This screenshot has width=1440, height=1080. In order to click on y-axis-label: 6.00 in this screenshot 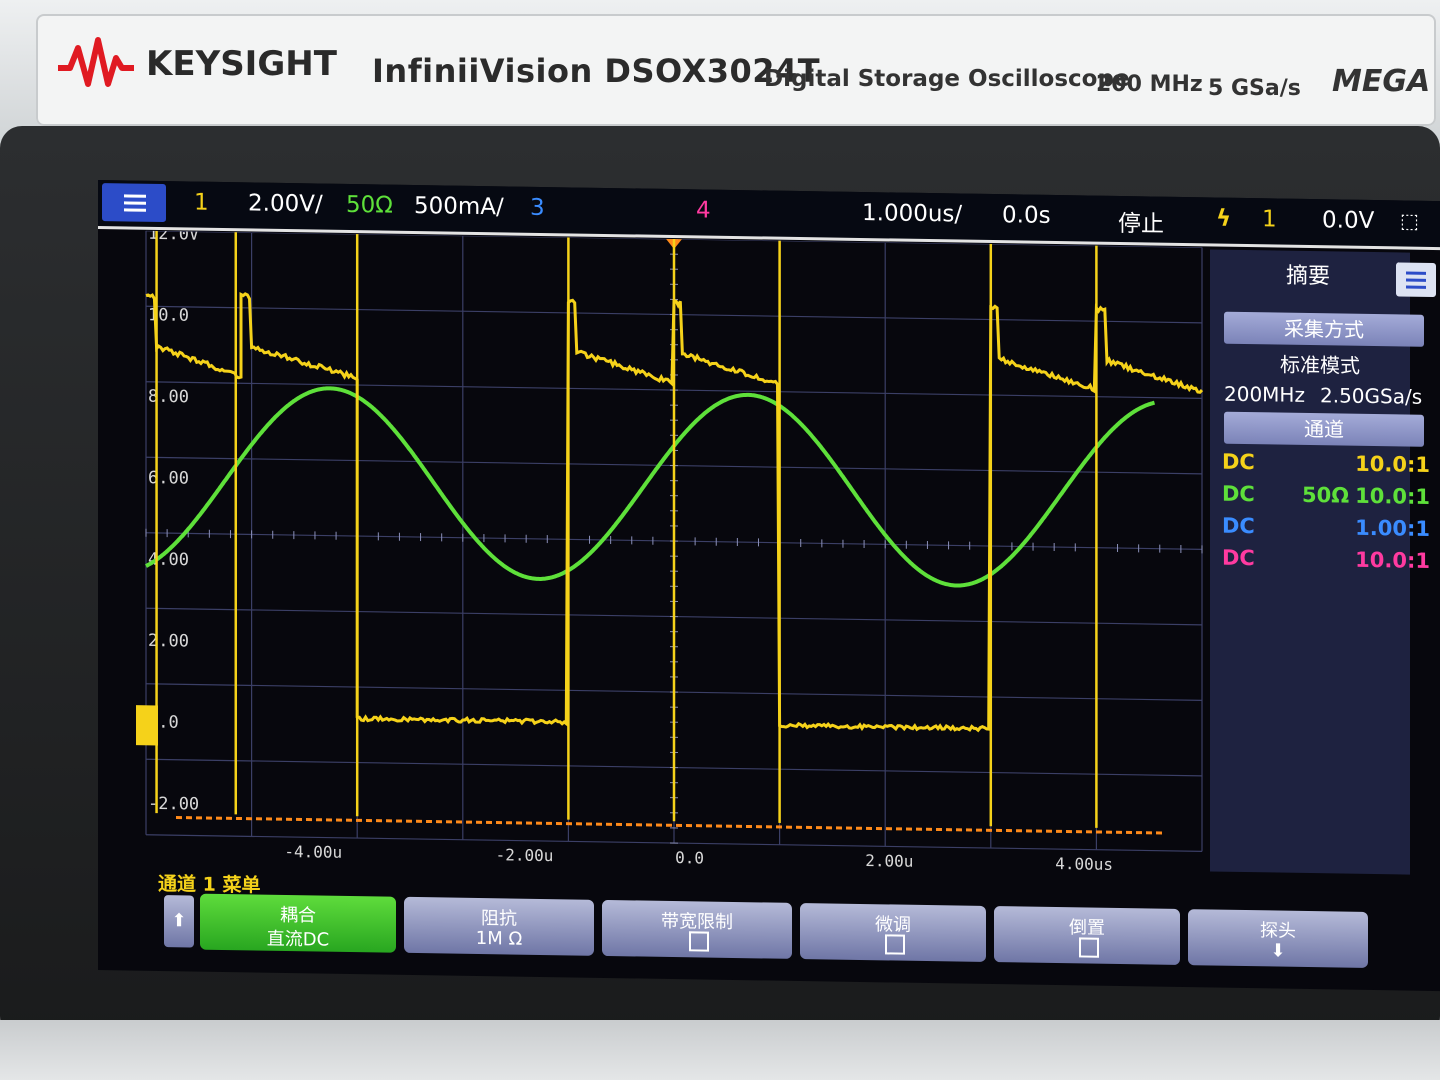, I will do `click(168, 478)`.